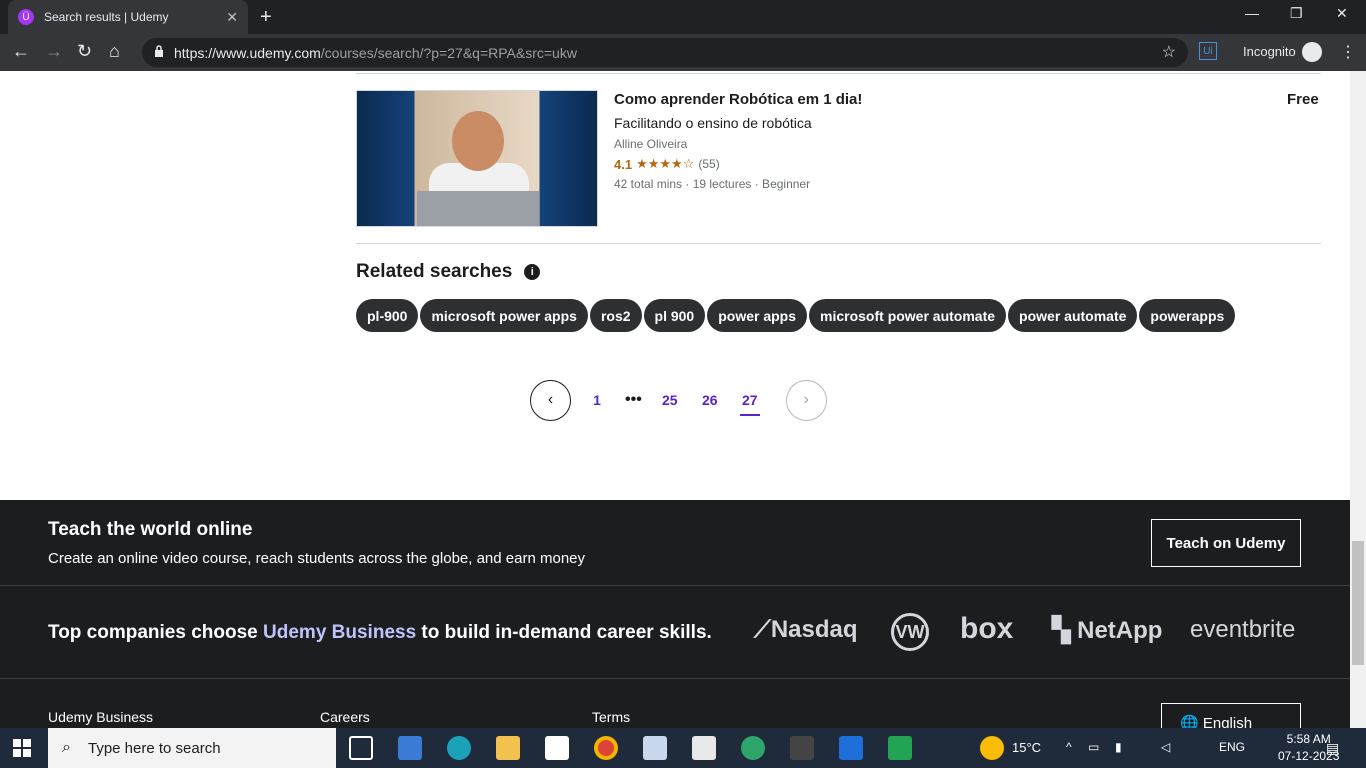  Describe the element at coordinates (712, 184) in the screenshot. I see `course-meta: 42 total mins · 19 lectures · Beginner` at that location.